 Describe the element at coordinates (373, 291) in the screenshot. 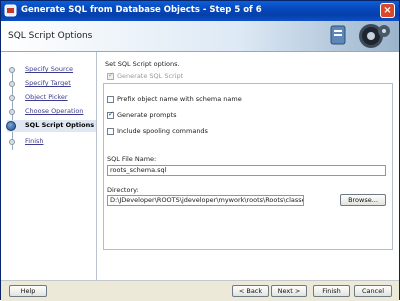

I see `cancel-button: Cancel` at that location.